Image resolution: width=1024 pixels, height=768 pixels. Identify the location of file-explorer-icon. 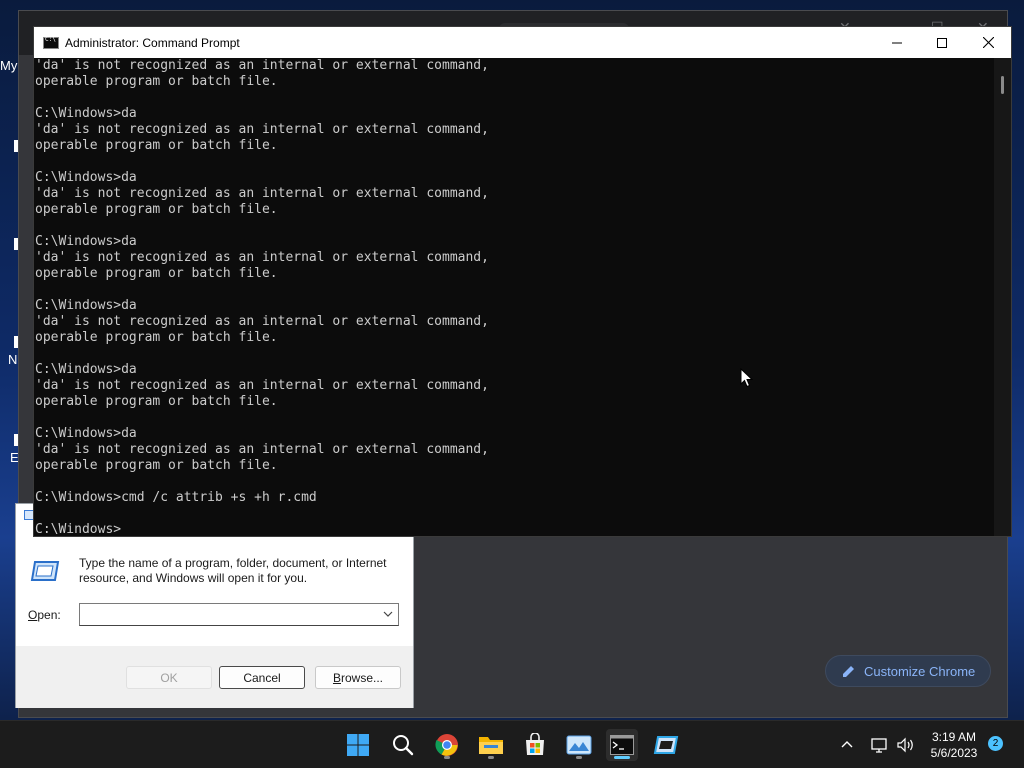
(491, 745).